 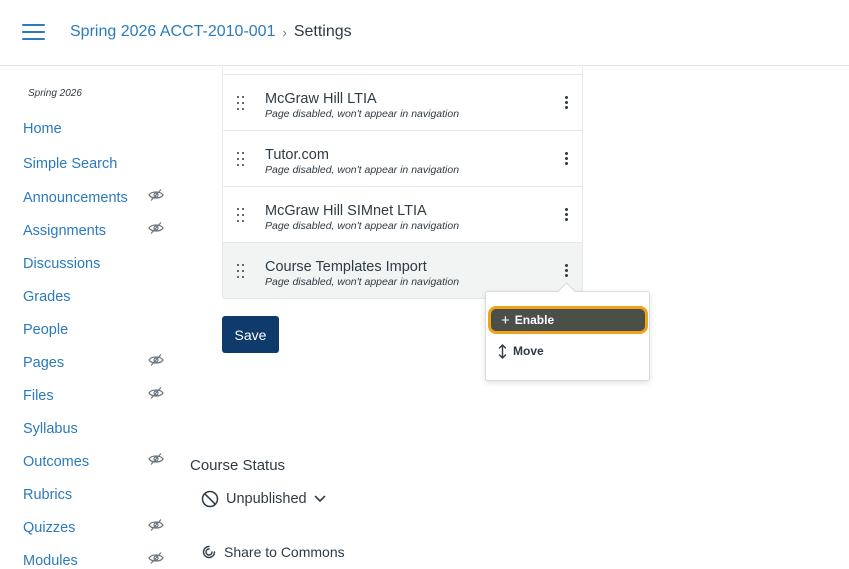 I want to click on sidebar-item-label: Pages, so click(x=44, y=363).